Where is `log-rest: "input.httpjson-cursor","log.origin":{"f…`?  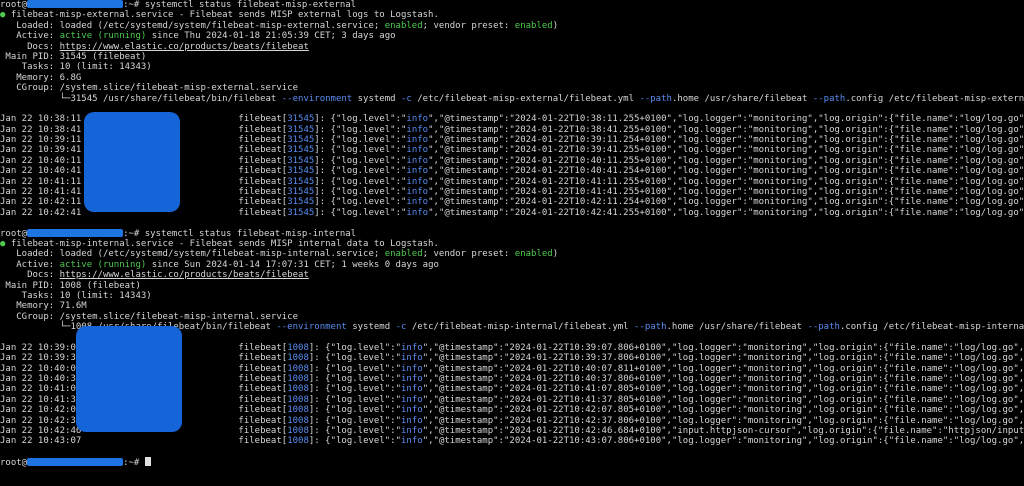
log-rest: "input.httpjson-cursor","log.origin":{"f… is located at coordinates (847, 431).